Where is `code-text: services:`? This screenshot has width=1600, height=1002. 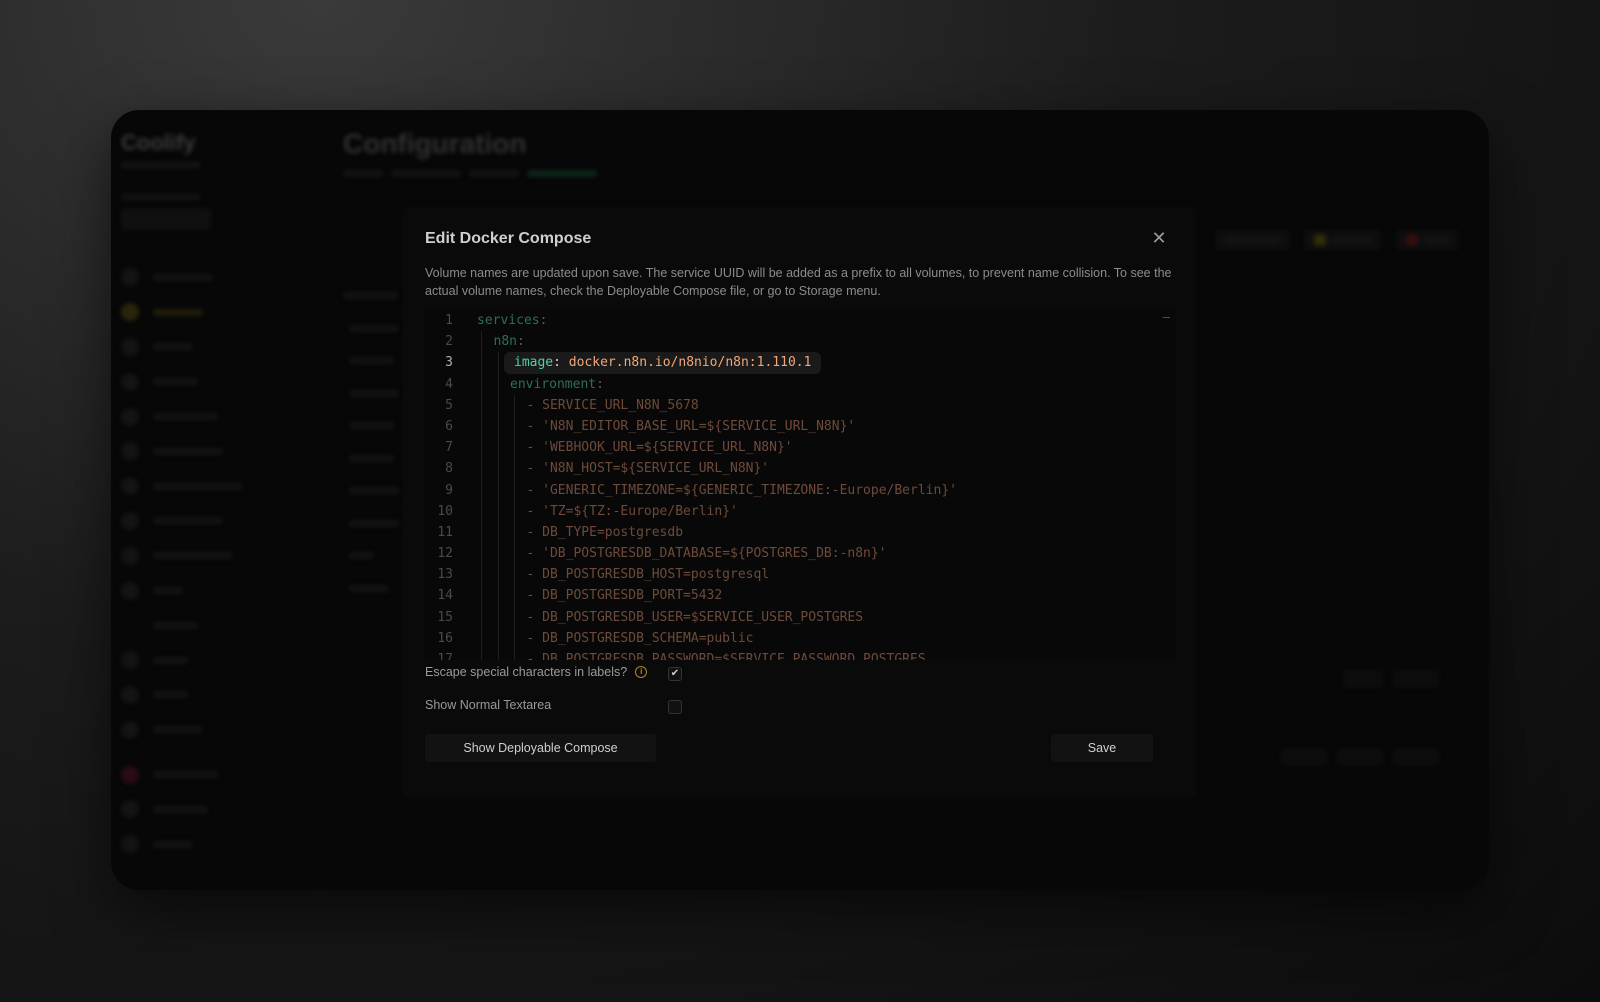 code-text: services: is located at coordinates (512, 320).